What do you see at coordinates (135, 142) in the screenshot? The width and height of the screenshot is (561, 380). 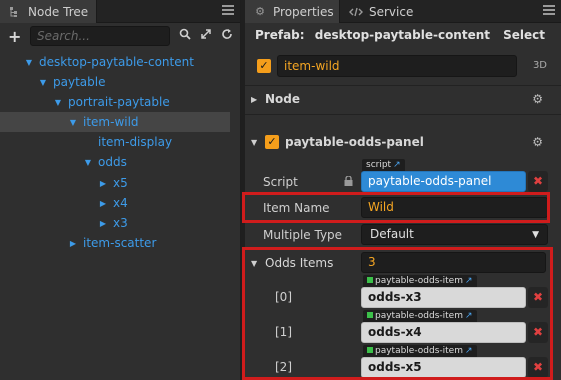 I see `tree-item-label: item-display` at bounding box center [135, 142].